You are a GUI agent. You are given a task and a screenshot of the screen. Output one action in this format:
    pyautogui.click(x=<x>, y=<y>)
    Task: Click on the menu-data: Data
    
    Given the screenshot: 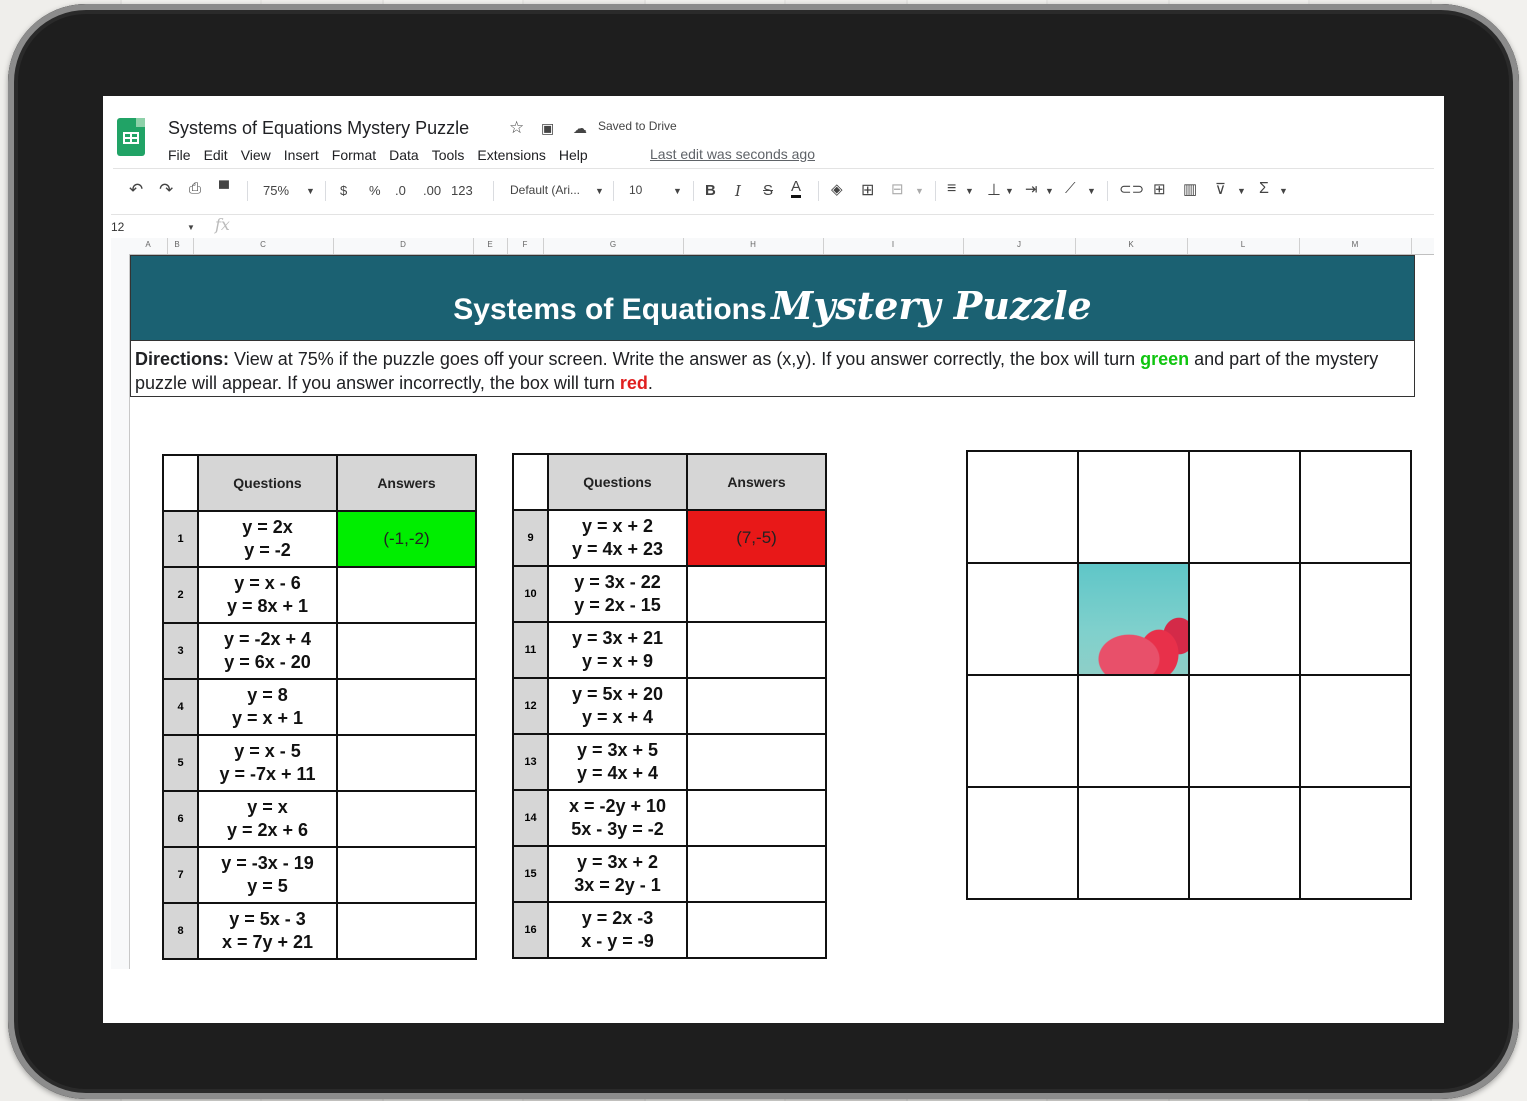 What is the action you would take?
    pyautogui.click(x=404, y=155)
    